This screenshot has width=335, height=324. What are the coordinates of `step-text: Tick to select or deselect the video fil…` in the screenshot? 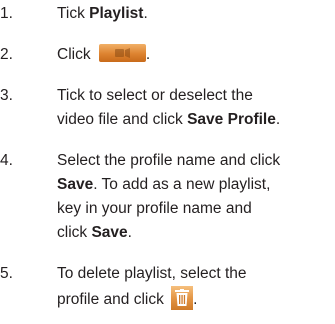 It's located at (192, 108).